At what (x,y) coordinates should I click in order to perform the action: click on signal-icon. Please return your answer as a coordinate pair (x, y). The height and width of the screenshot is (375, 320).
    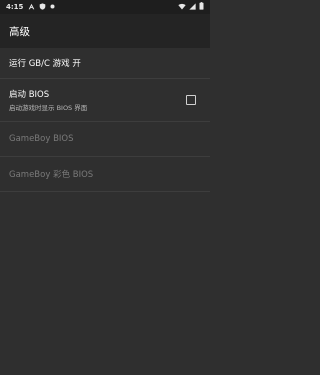
    Looking at the image, I should click on (192, 7).